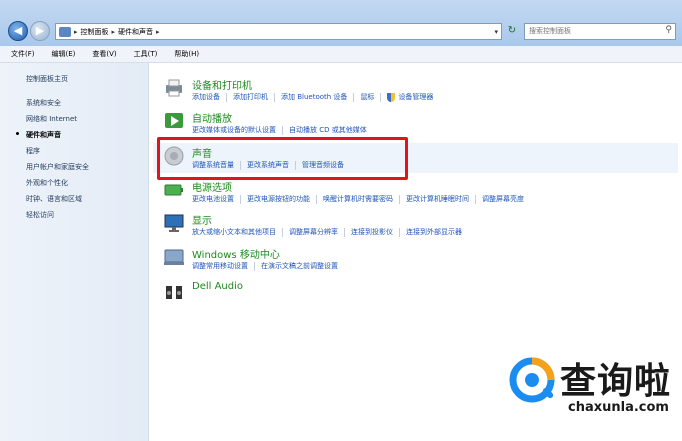  What do you see at coordinates (616, 381) in the screenshot?
I see `watermark-name: 查询啦` at bounding box center [616, 381].